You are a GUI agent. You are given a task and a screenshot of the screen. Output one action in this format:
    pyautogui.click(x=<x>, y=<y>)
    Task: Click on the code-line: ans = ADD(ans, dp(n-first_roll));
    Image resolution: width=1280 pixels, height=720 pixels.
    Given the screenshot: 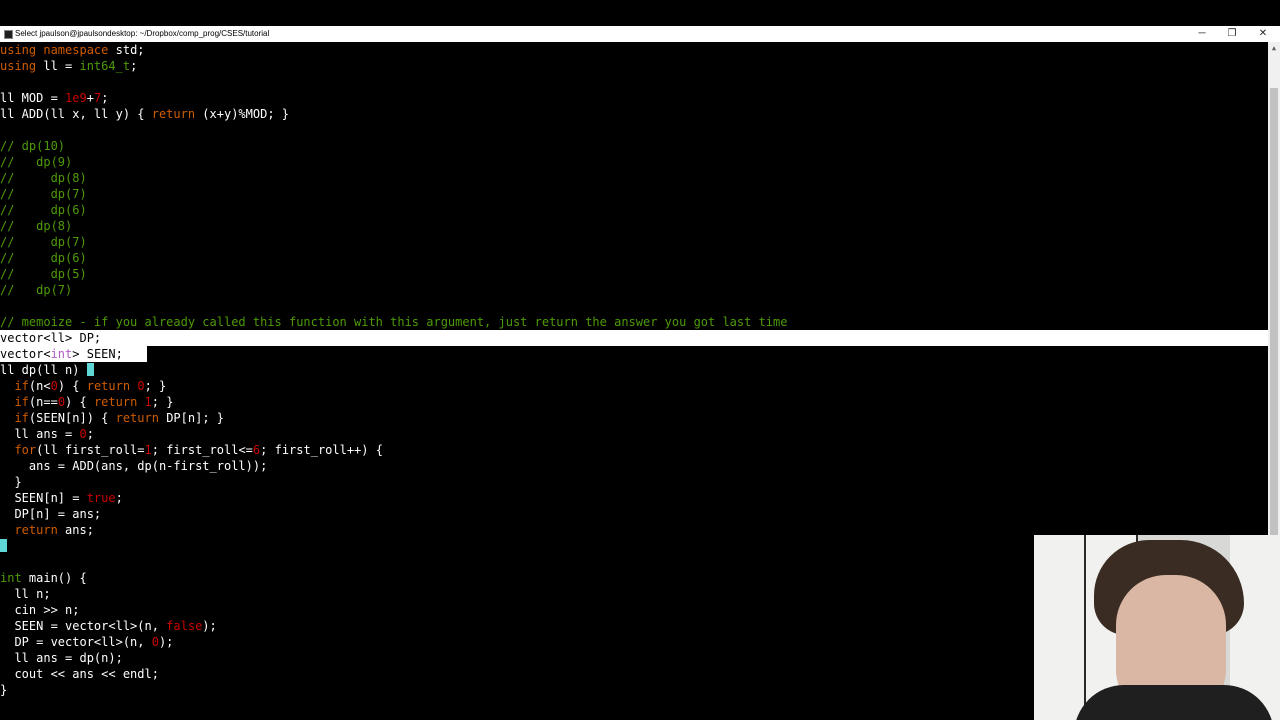 What is the action you would take?
    pyautogui.click(x=133, y=466)
    